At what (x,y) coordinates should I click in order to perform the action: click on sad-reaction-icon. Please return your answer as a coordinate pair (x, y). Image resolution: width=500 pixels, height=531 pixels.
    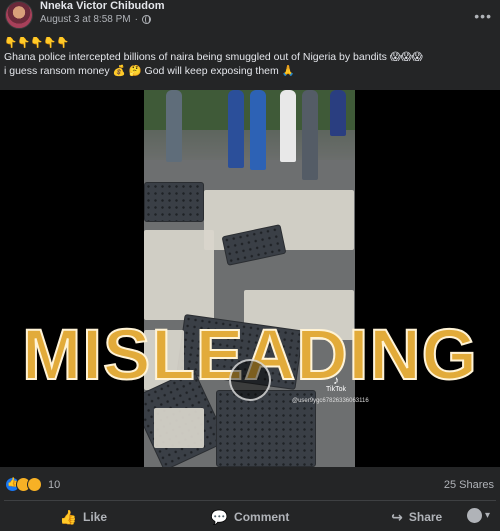
    Looking at the image, I should click on (34, 484).